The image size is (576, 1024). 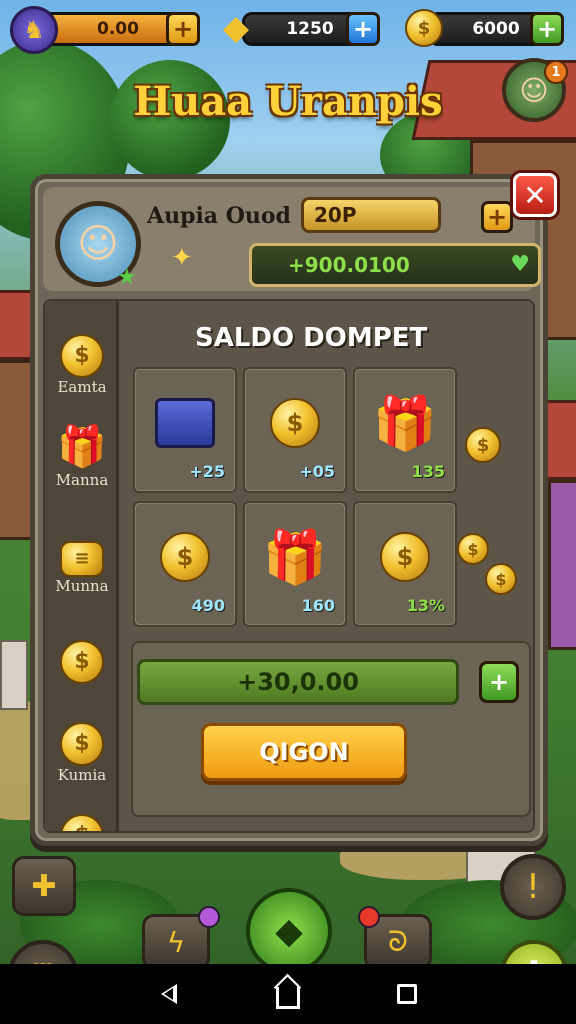 What do you see at coordinates (369, 917) in the screenshot?
I see `red-gem-icon` at bounding box center [369, 917].